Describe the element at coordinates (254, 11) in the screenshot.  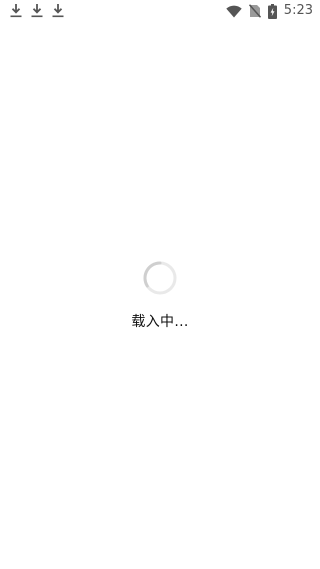
I see `no-sim-icon` at that location.